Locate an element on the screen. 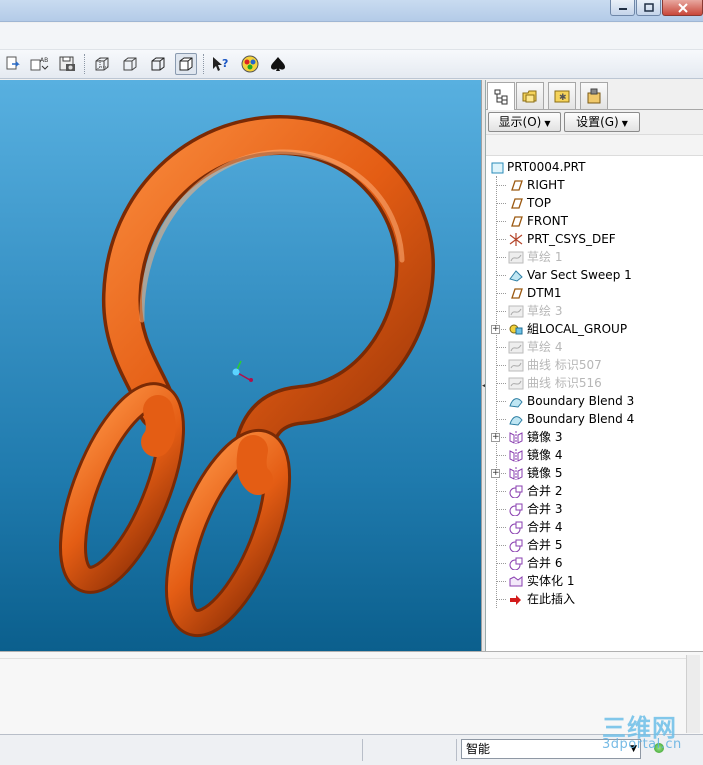 The width and height of the screenshot is (703, 765). tree-item-label: 草绘 4 is located at coordinates (545, 347).